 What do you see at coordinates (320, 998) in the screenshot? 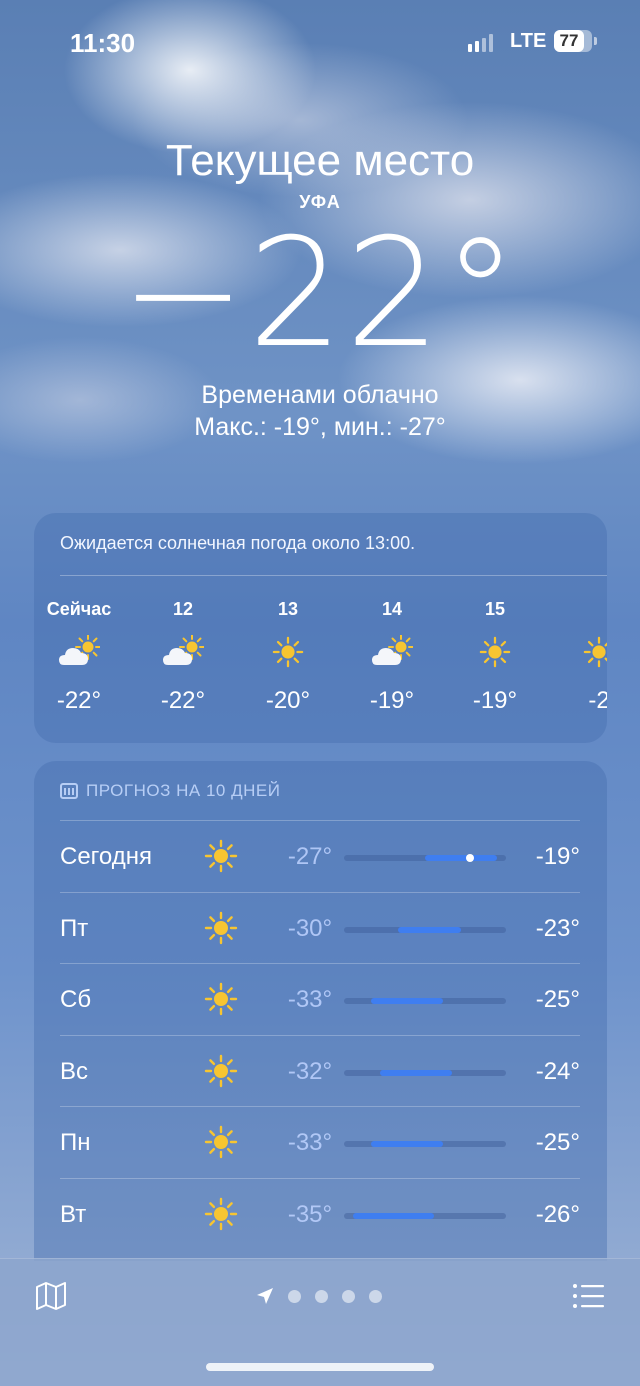
I see `daily-forecast-row: Сб -33° -25°` at bounding box center [320, 998].